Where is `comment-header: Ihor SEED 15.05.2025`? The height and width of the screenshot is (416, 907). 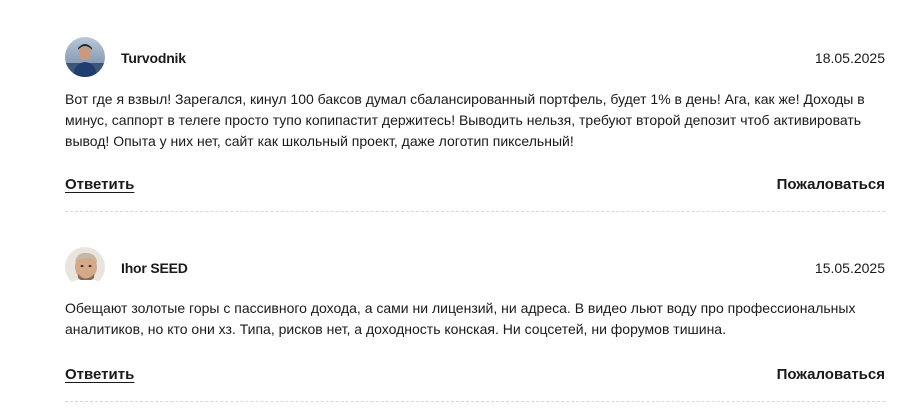
comment-header: Ihor SEED 15.05.2025 is located at coordinates (475, 268).